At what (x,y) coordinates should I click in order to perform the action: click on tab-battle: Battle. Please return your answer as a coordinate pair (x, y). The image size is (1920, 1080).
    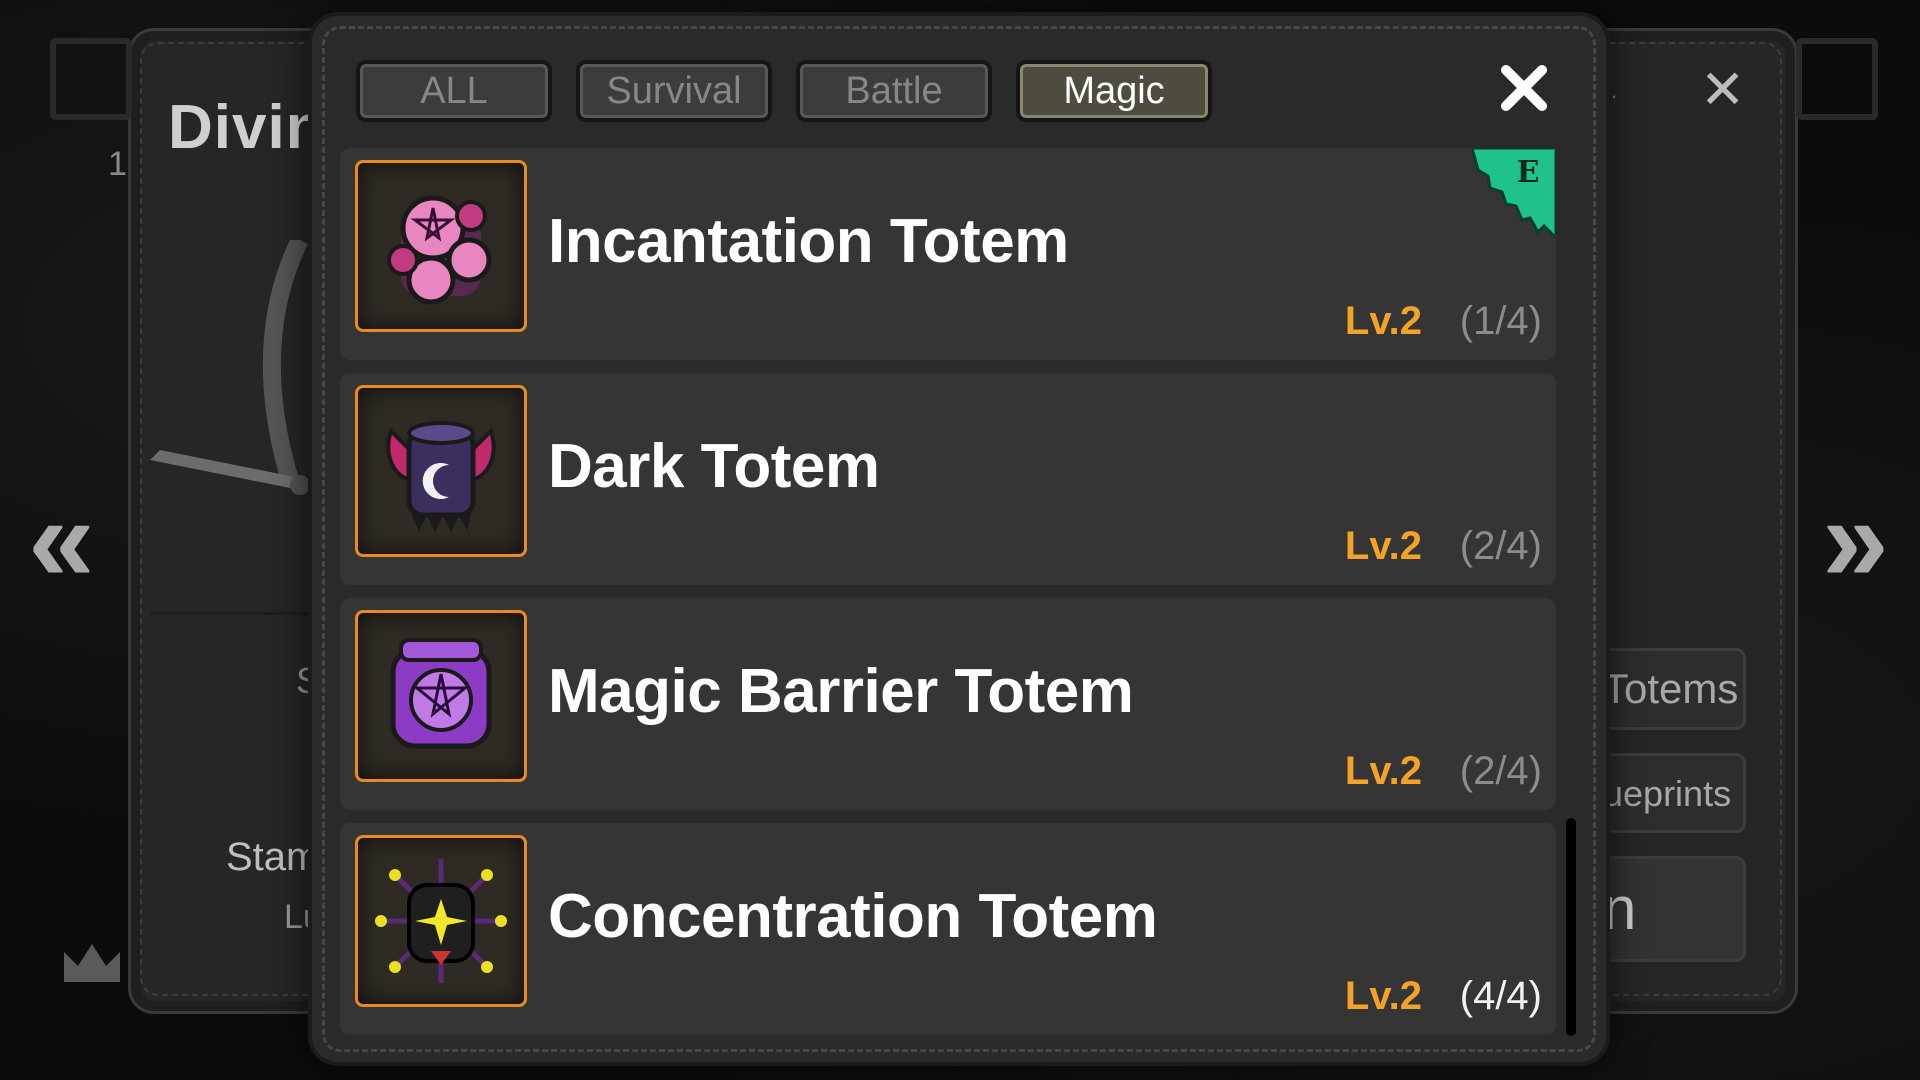
    Looking at the image, I should click on (894, 91).